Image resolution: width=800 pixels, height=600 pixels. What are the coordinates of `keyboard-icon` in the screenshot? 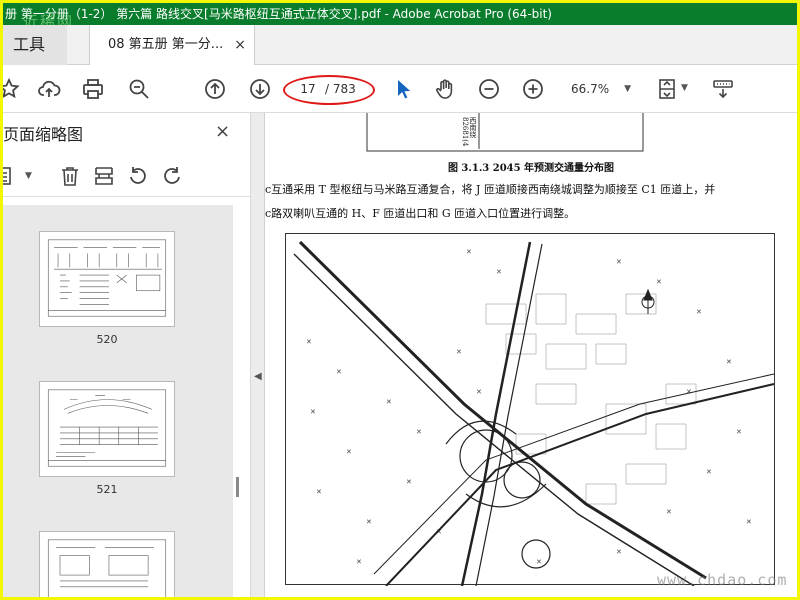 It's located at (723, 89).